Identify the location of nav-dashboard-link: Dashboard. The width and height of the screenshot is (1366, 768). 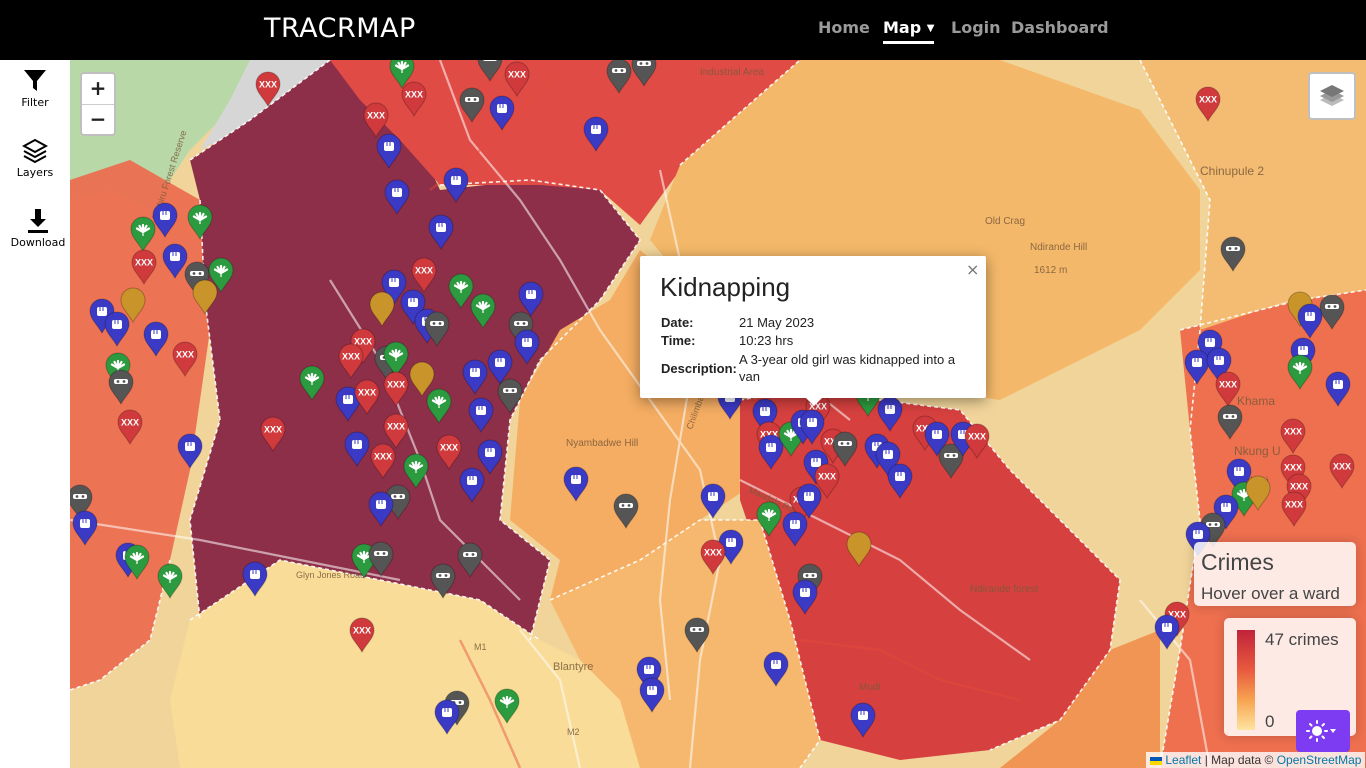
(1060, 27).